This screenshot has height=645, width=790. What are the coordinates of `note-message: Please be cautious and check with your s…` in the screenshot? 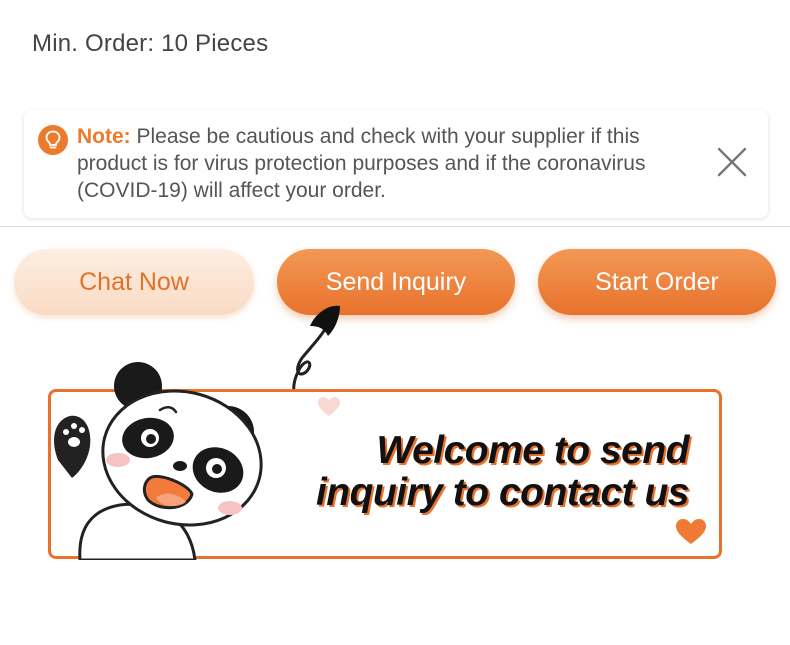 It's located at (361, 163).